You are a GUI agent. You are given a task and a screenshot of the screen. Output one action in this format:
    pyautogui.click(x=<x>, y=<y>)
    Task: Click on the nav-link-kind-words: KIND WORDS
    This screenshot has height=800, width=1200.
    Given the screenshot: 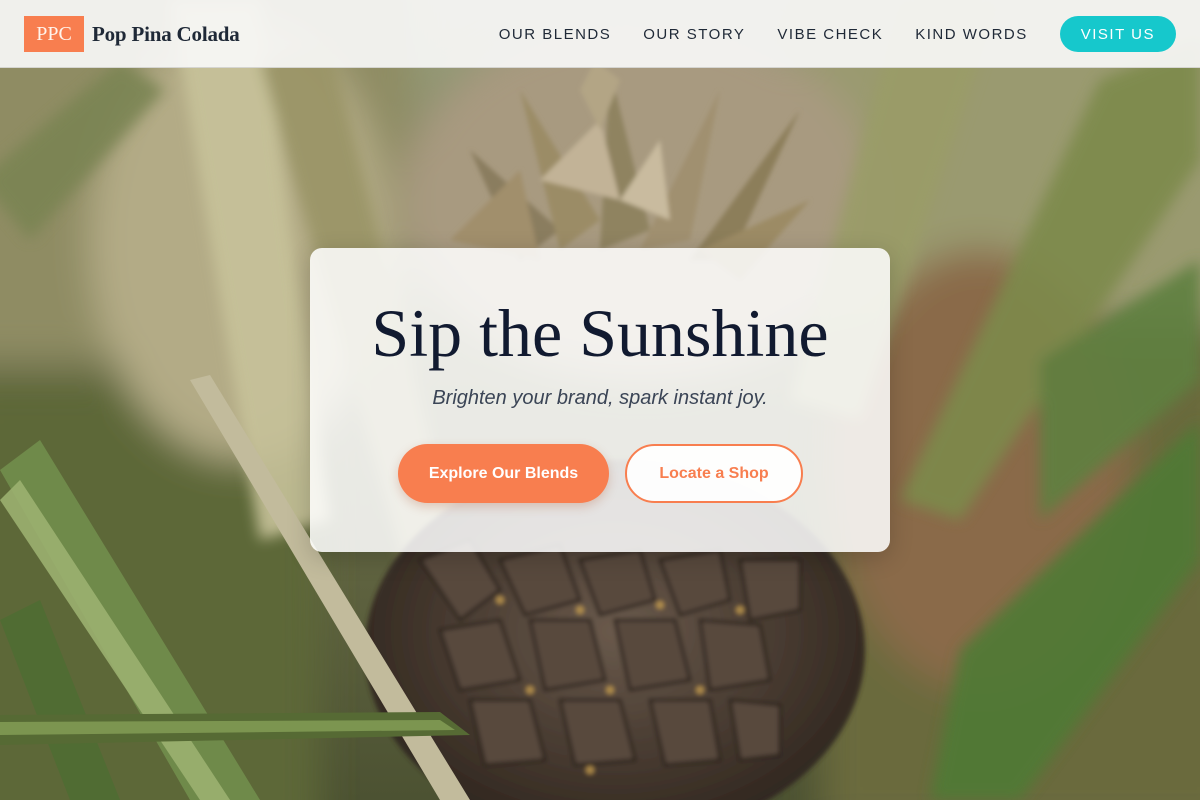 What is the action you would take?
    pyautogui.click(x=971, y=34)
    